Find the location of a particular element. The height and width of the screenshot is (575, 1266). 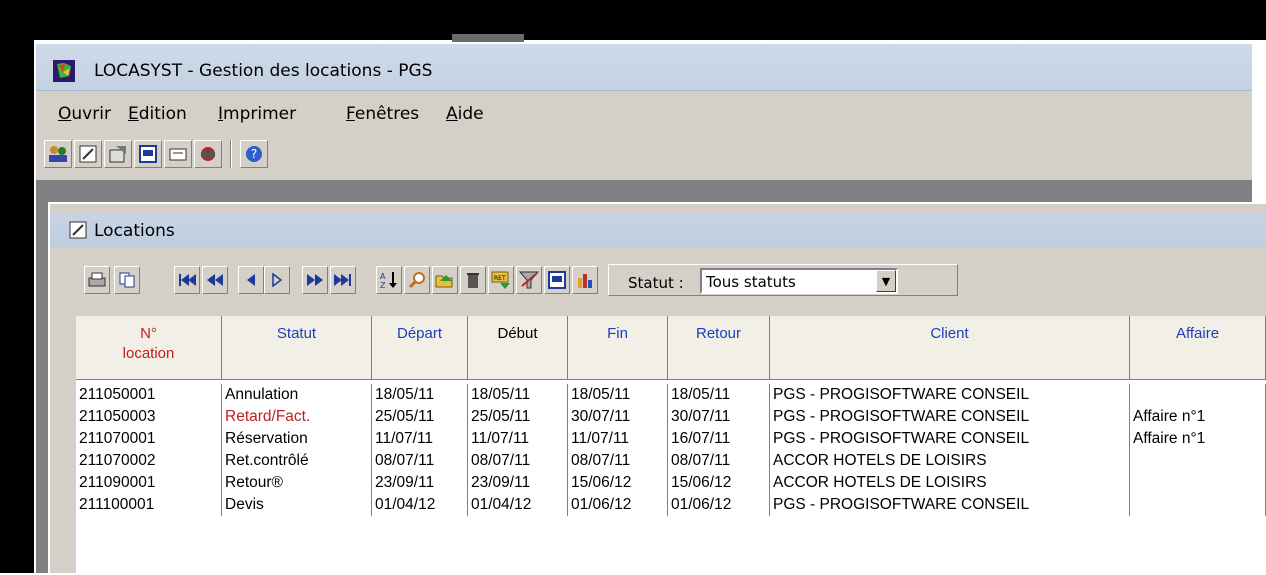

cell-statut: Ret.contrôlé is located at coordinates (297, 461).